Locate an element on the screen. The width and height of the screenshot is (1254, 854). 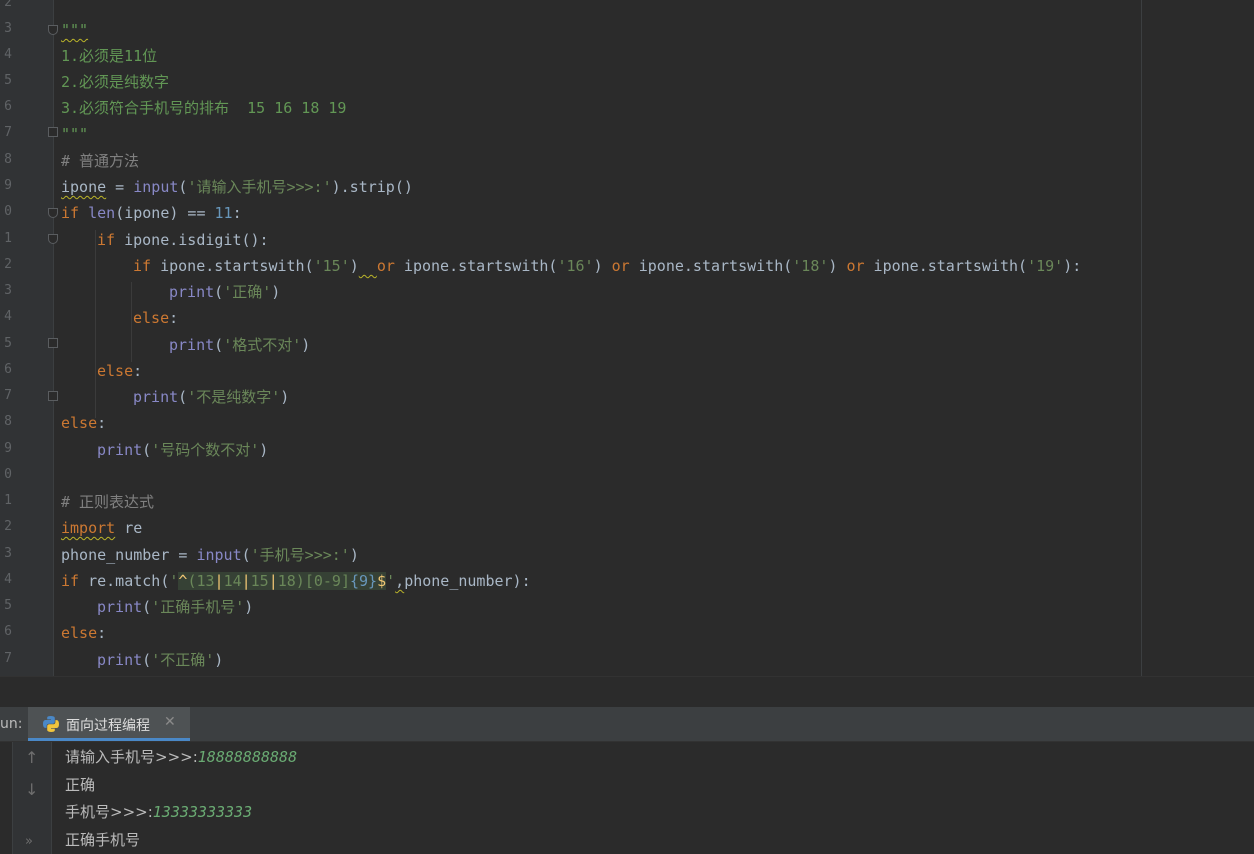
code-token: import is located at coordinates (88, 528).